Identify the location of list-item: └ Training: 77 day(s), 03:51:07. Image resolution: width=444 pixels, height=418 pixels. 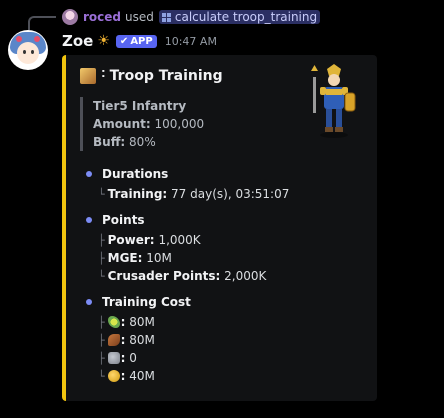
(193, 194).